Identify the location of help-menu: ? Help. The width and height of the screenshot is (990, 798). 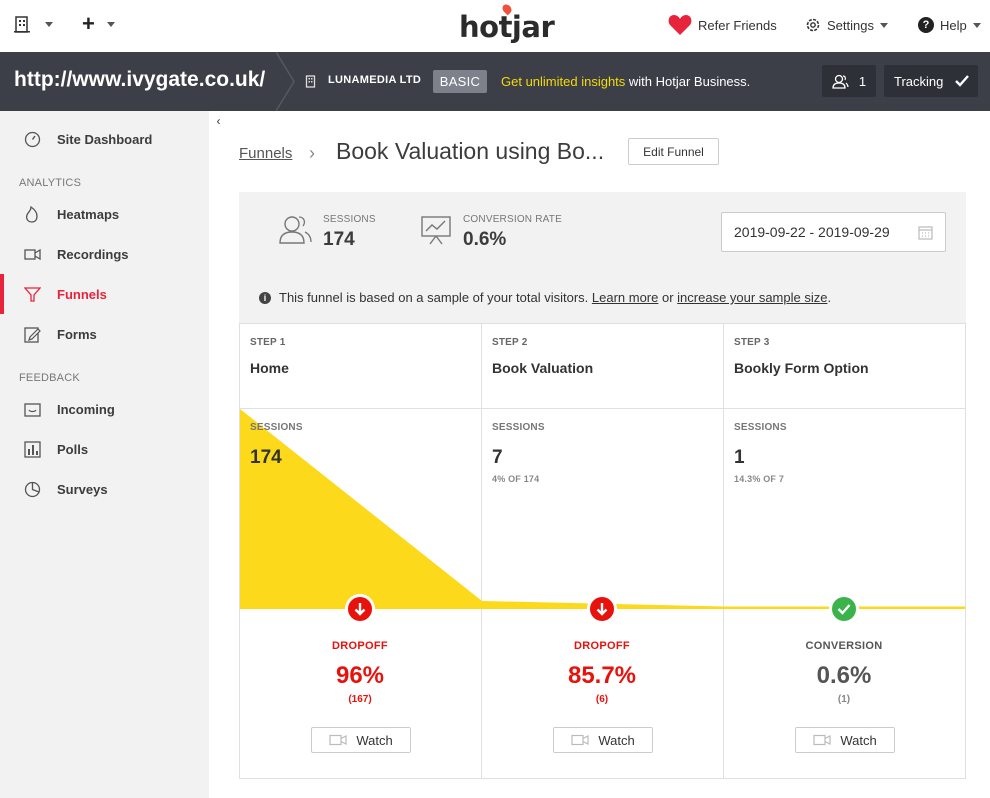
(949, 25).